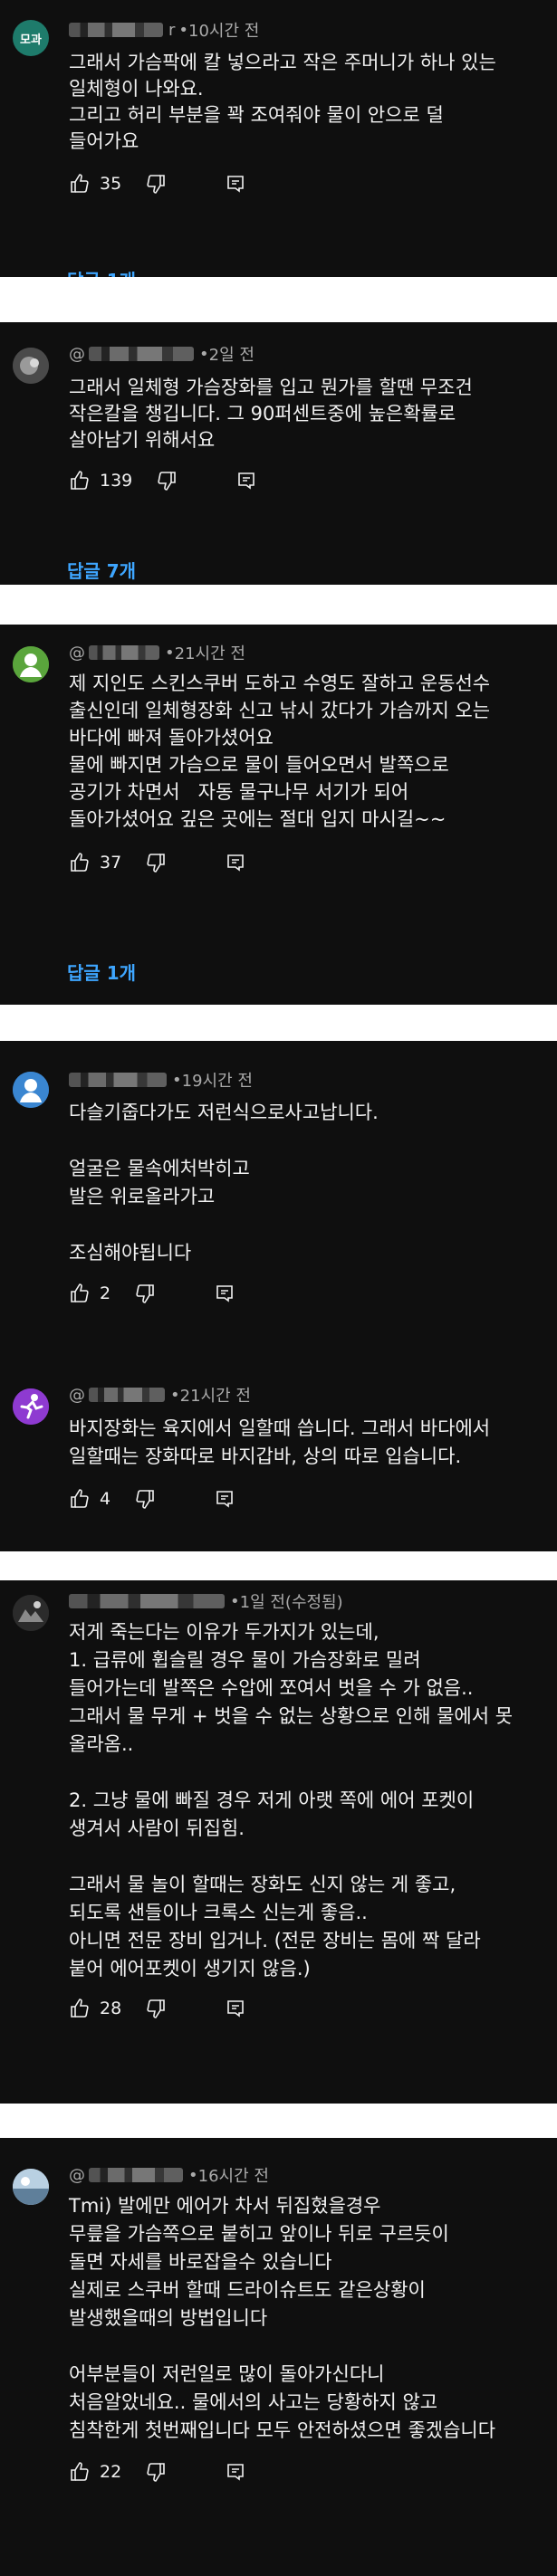 This screenshot has height=2576, width=557. Describe the element at coordinates (223, 30) in the screenshot. I see `comment-time: 10시간 전` at that location.